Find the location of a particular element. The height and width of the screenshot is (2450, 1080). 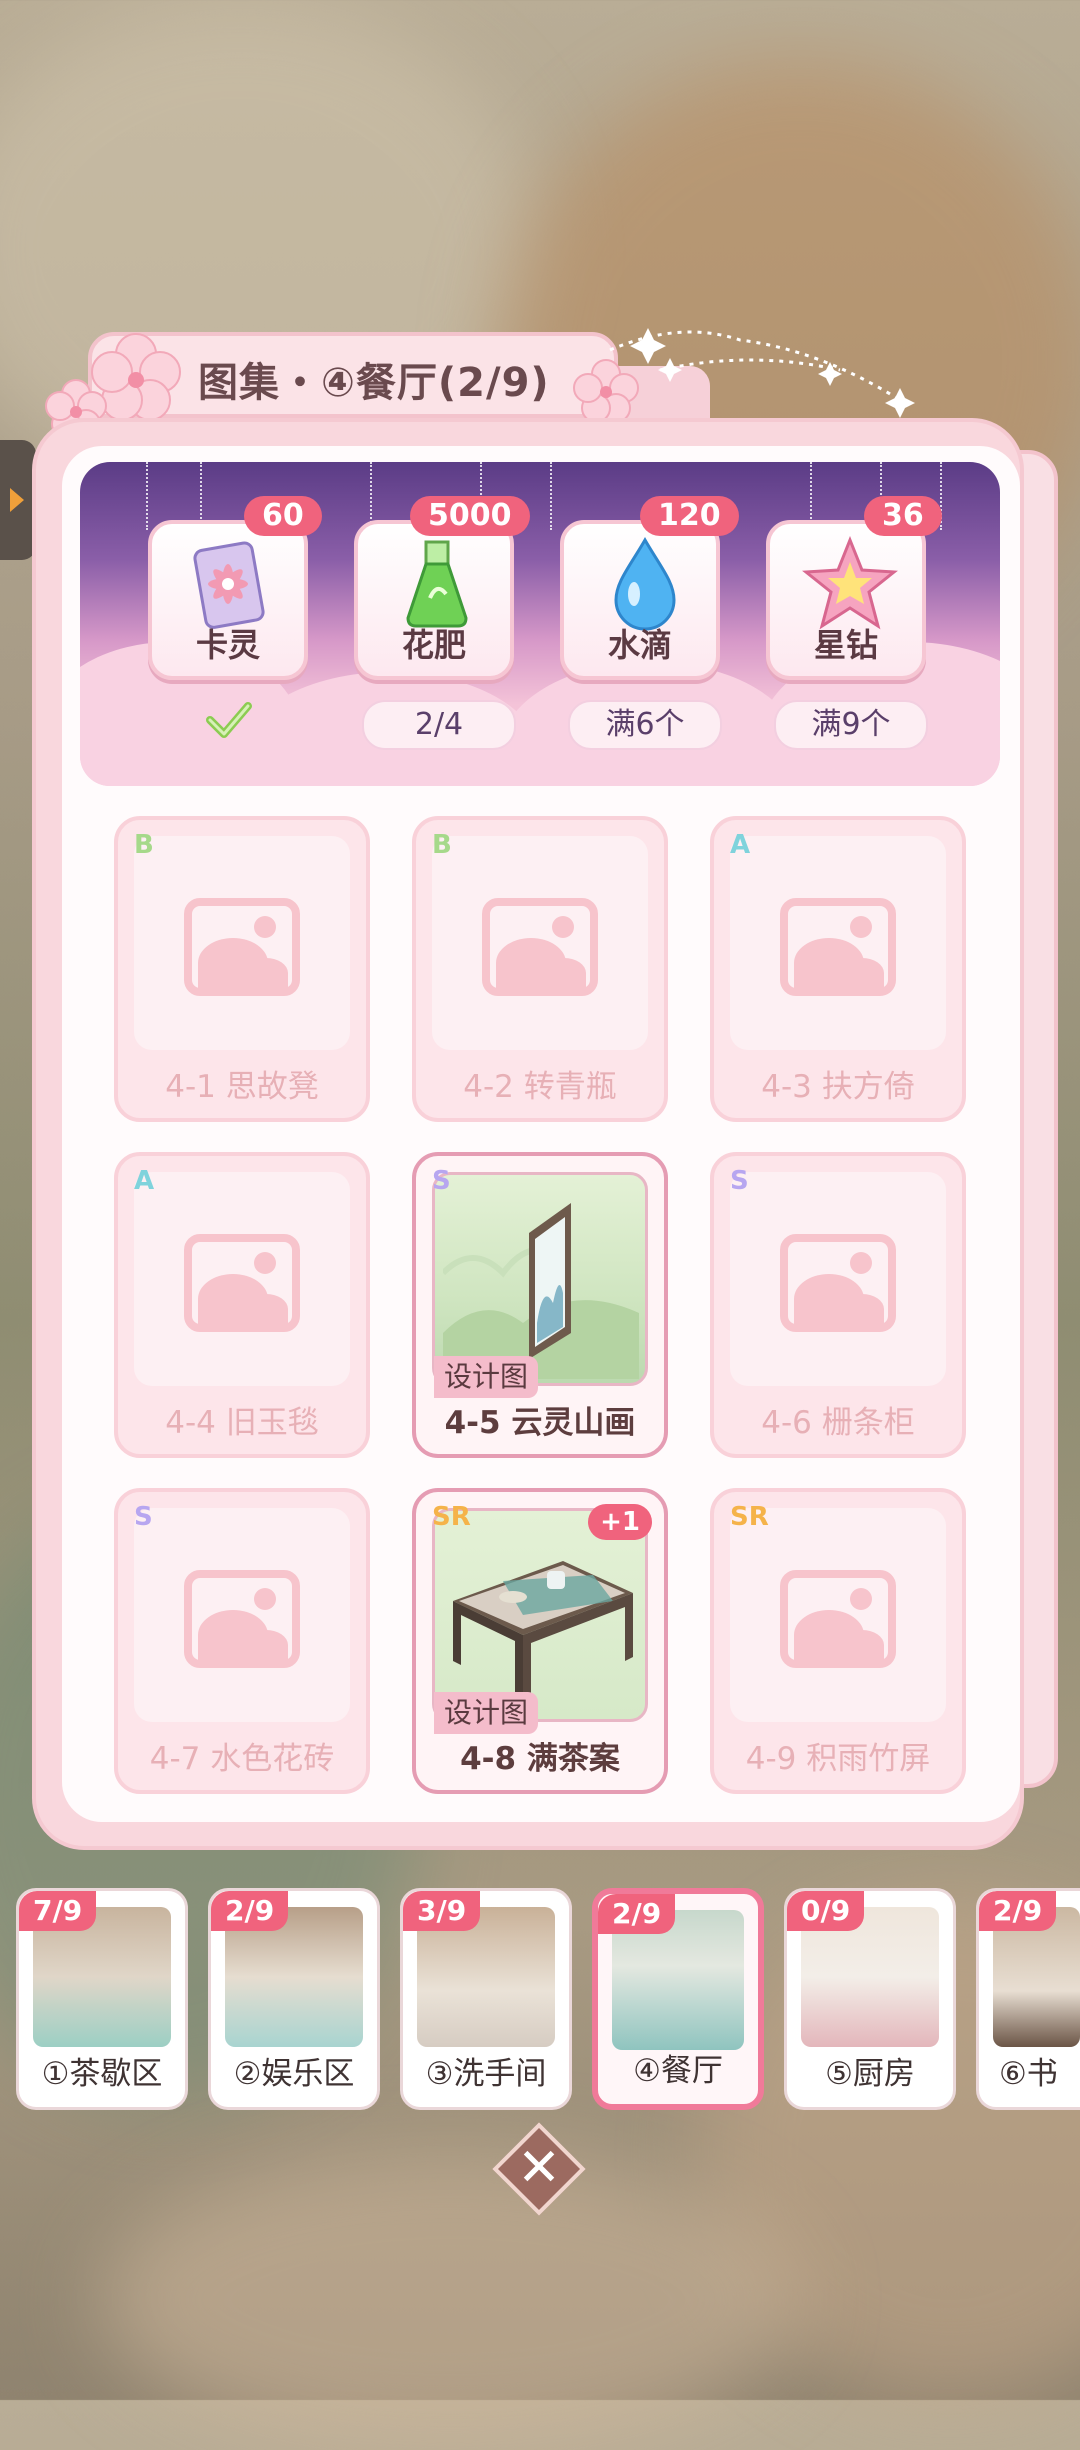

close-icon: ✕ is located at coordinates (539, 2168).